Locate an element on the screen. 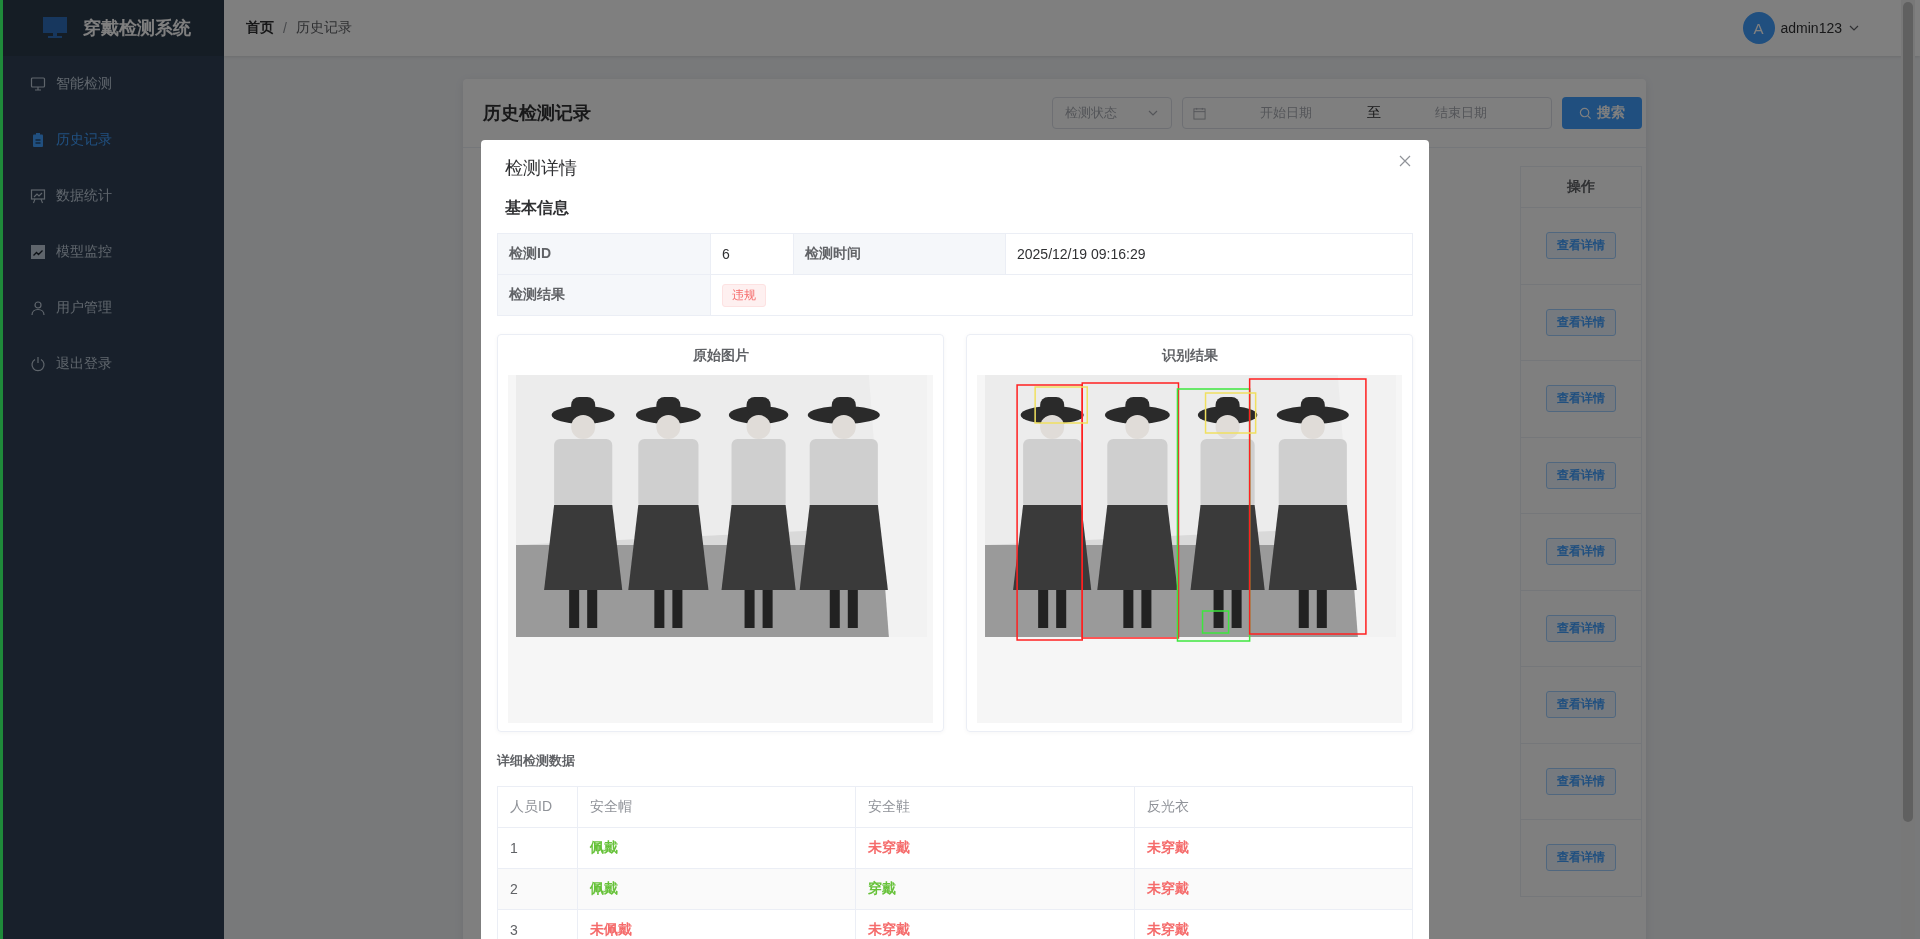 The width and height of the screenshot is (1920, 939). card-title: 历史检测记录 is located at coordinates (537, 113).